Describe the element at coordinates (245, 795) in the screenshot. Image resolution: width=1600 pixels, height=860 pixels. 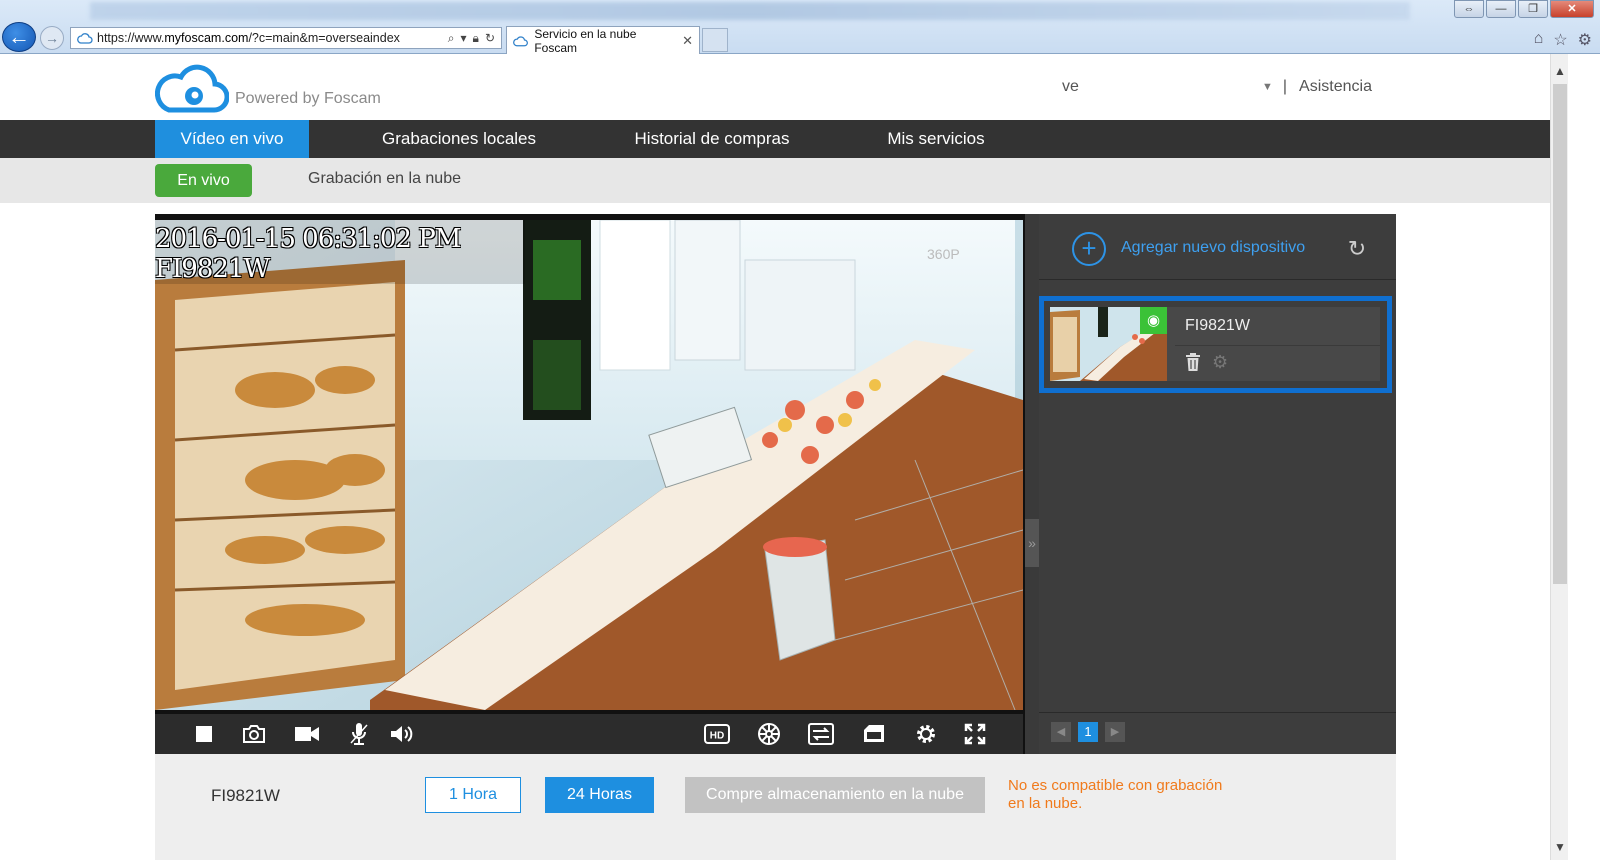
I see `selected-device-name: FI9821W` at that location.